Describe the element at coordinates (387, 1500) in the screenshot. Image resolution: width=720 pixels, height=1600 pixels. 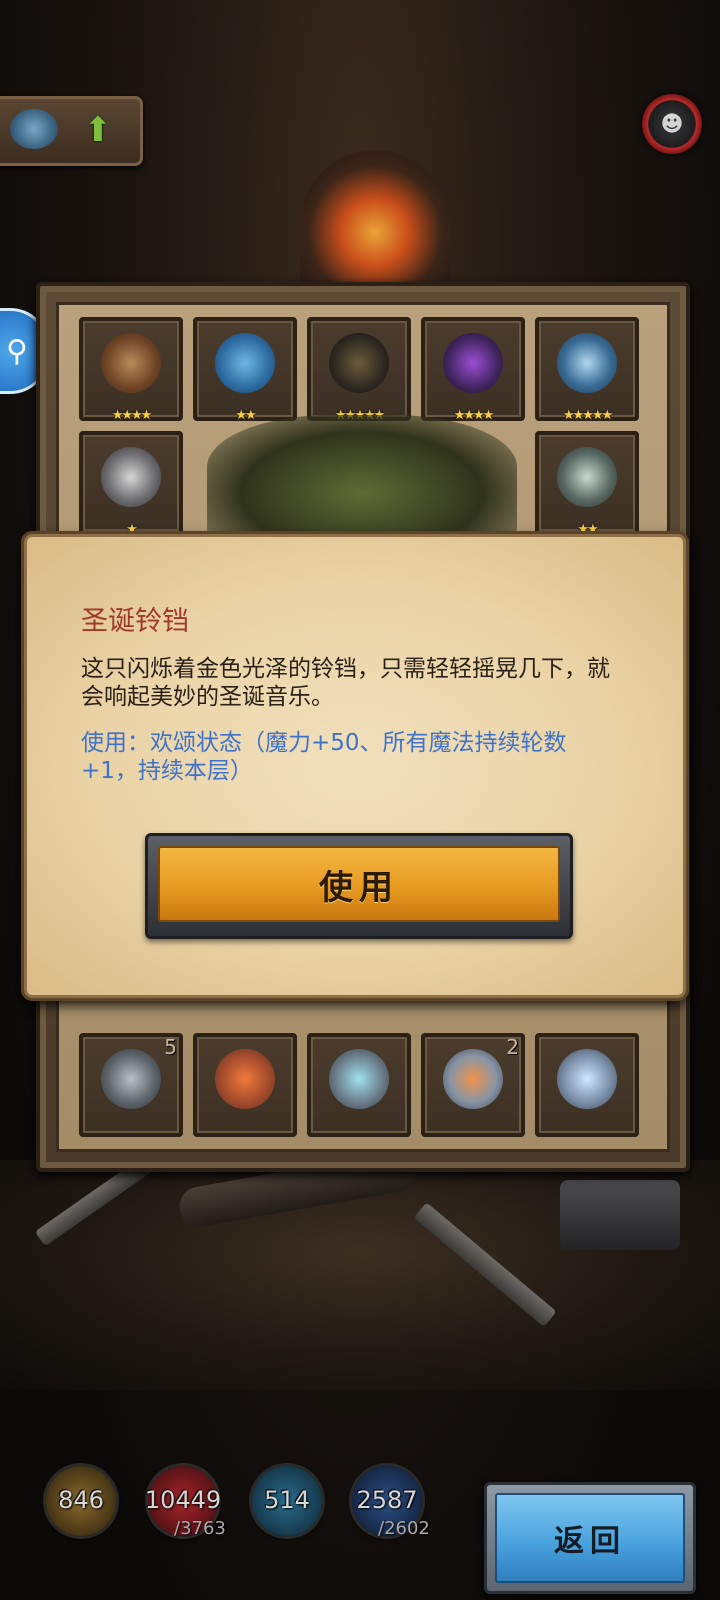
I see `mana-value: 2587` at that location.